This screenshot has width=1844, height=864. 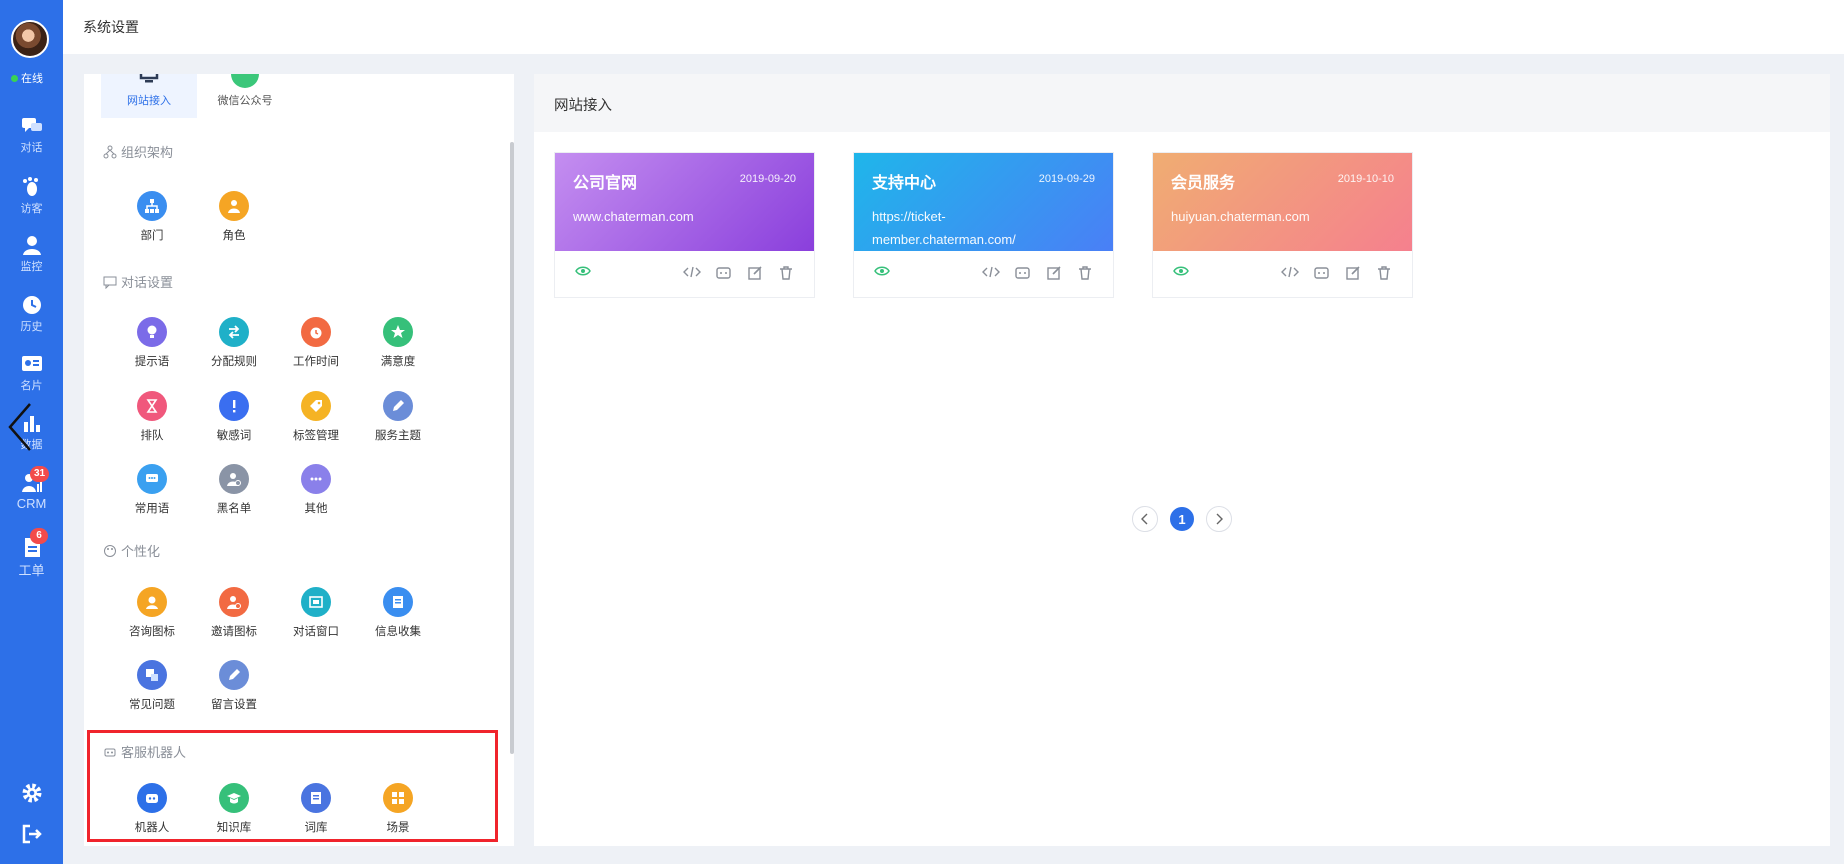 I want to click on tile-assign-rule: 分配规则, so click(x=234, y=343).